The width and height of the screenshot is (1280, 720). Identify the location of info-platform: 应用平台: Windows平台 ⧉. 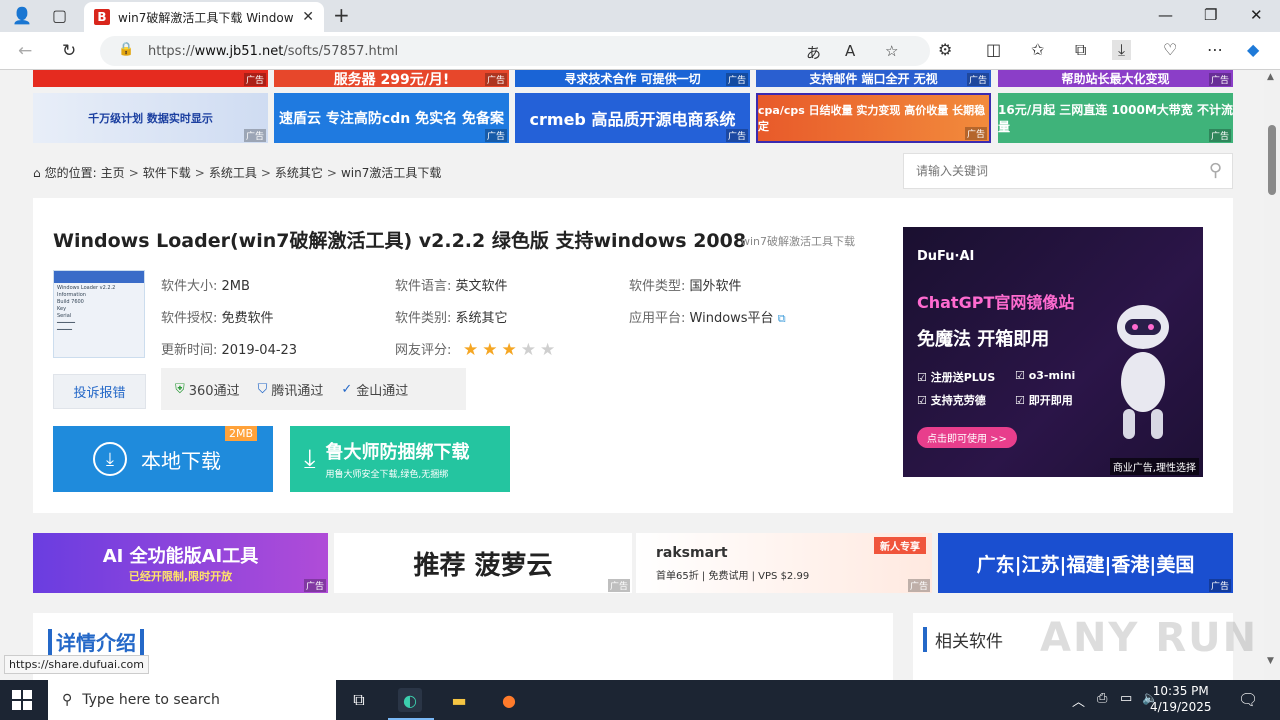
(707, 318).